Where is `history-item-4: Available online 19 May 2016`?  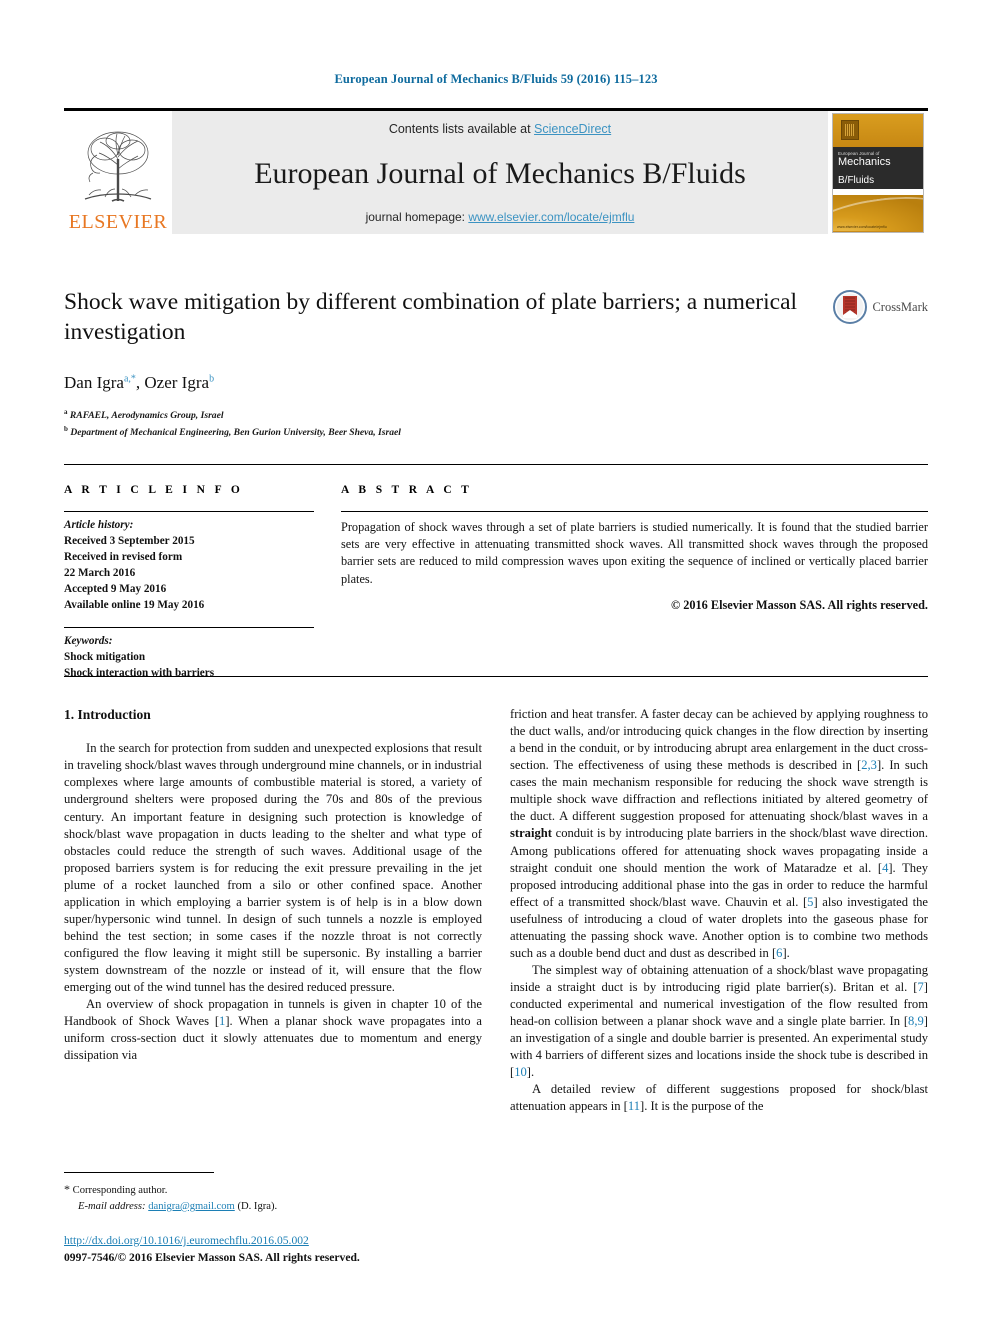 history-item-4: Available online 19 May 2016 is located at coordinates (134, 604).